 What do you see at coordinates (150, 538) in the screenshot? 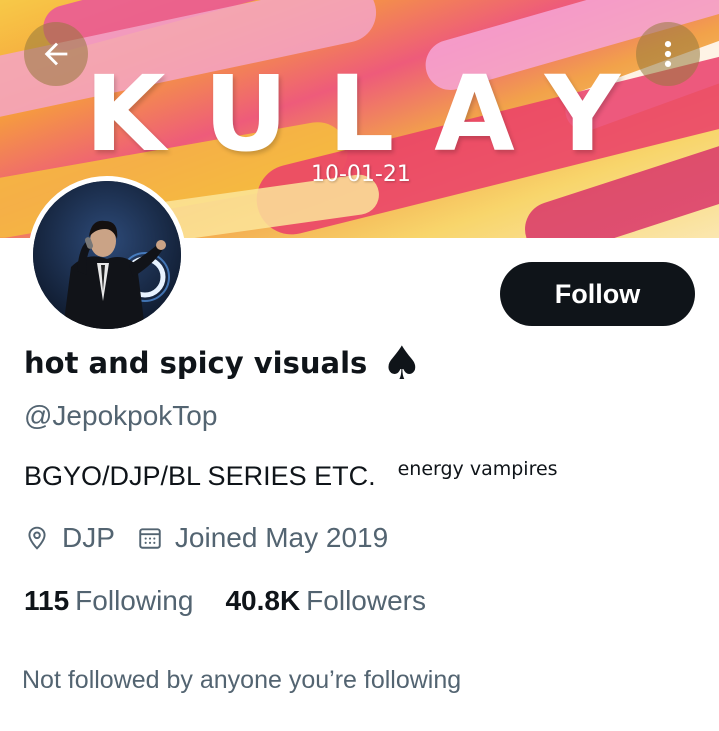
I see `calendar-icon` at bounding box center [150, 538].